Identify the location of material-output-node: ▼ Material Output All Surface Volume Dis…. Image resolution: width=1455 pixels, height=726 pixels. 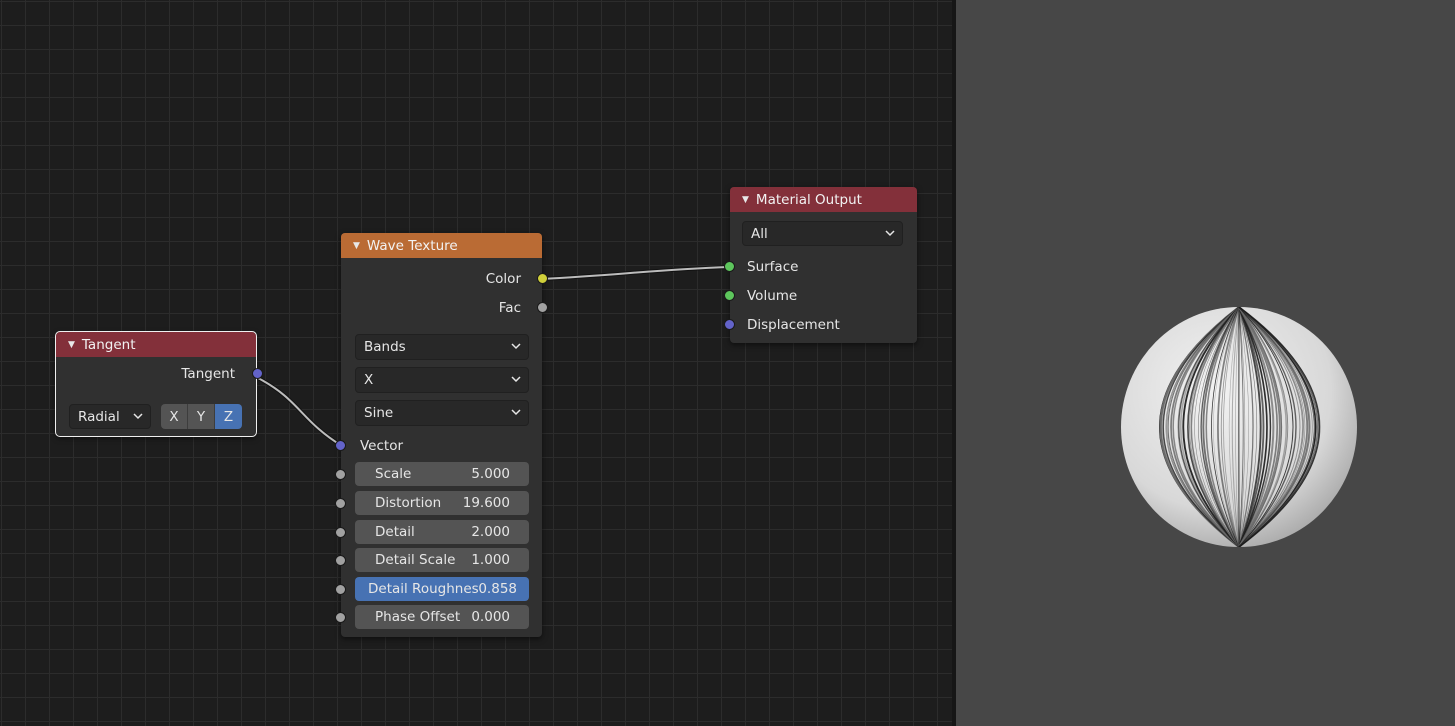
(820, 265).